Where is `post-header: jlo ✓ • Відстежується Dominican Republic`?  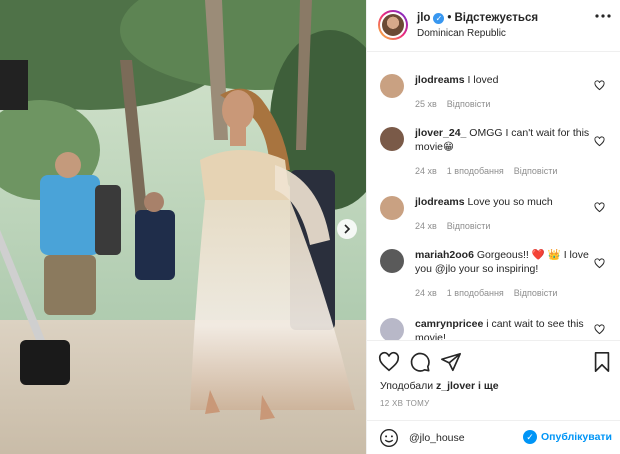
post-header: jlo ✓ • Відстежується Dominican Republic is located at coordinates (493, 26).